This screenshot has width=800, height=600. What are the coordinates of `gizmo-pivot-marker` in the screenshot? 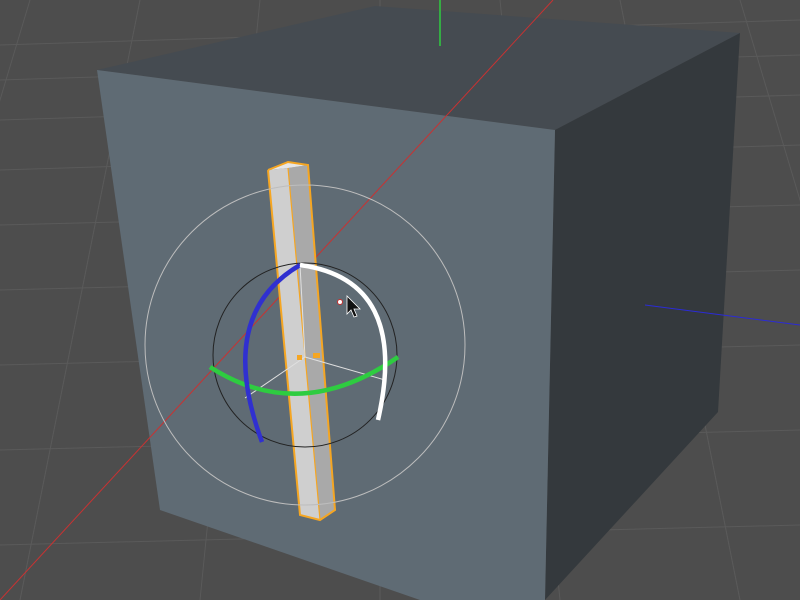 It's located at (299, 357).